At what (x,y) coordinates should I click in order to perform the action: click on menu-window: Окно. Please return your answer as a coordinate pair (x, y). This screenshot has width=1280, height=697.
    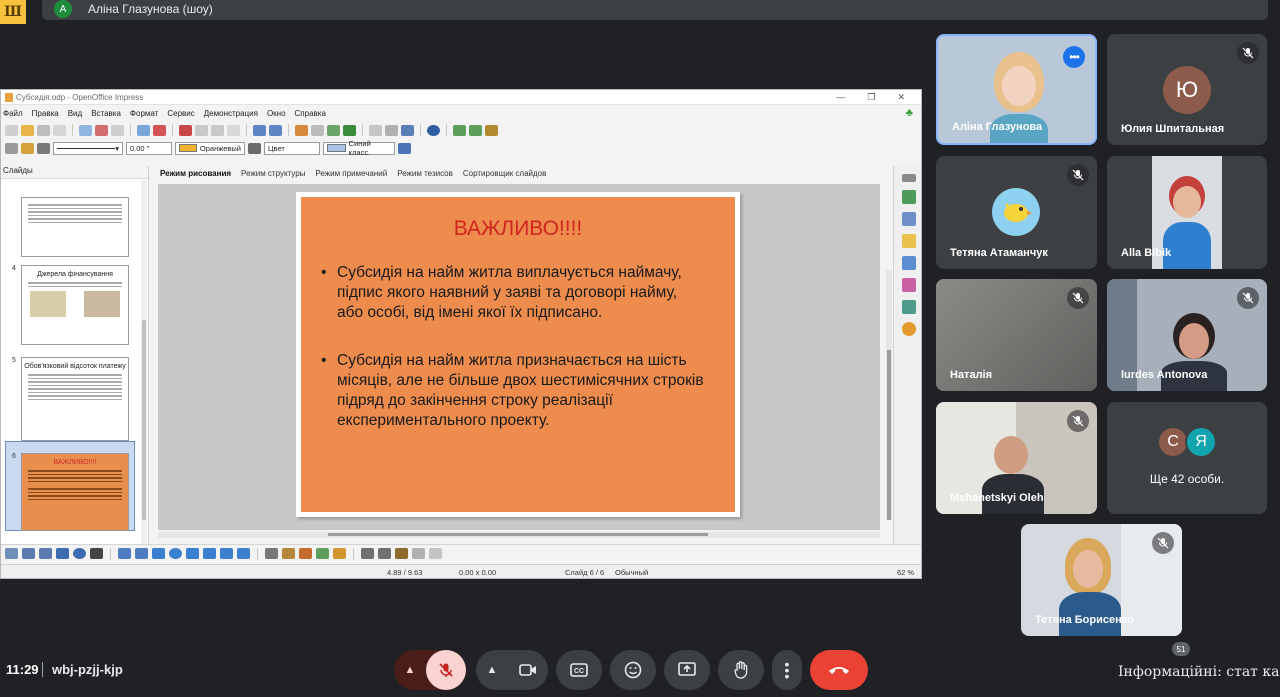
    Looking at the image, I should click on (276, 113).